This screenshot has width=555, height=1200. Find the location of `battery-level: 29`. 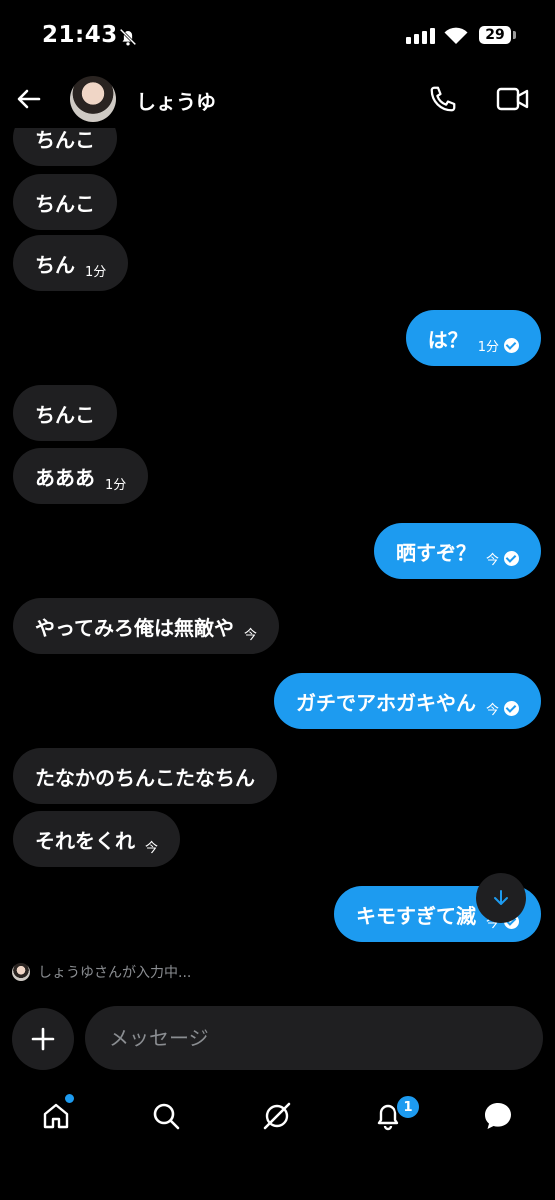

battery-level: 29 is located at coordinates (495, 35).